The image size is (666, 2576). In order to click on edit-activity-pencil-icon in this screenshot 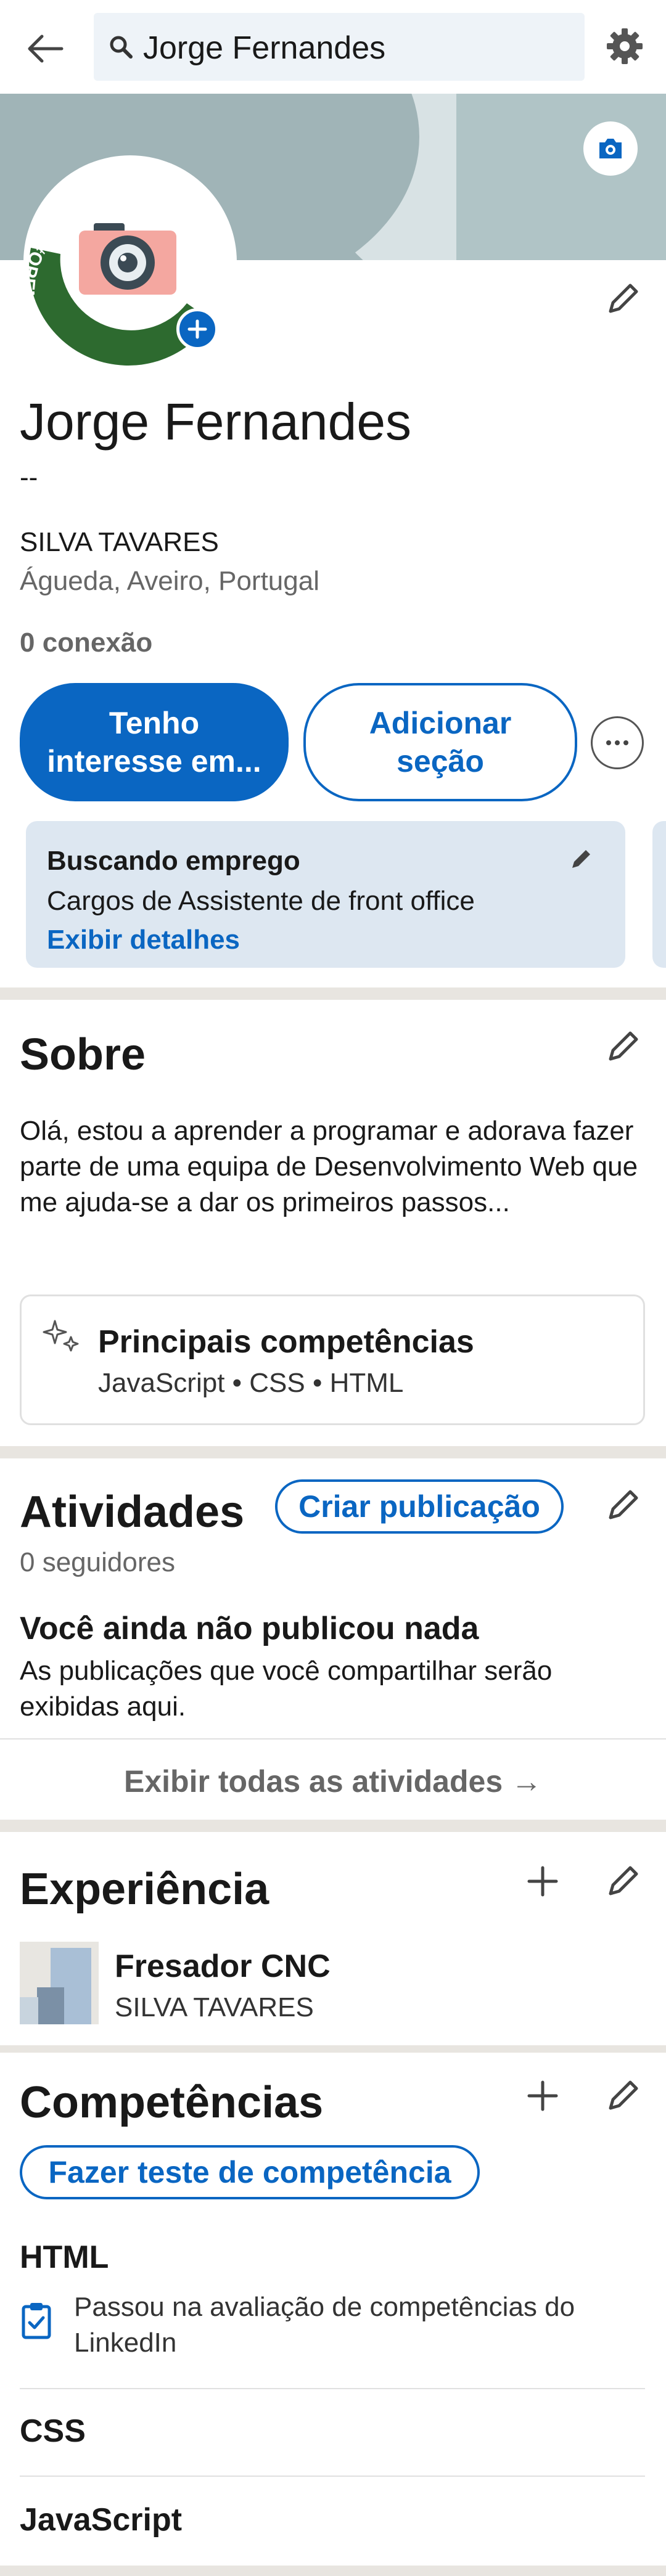, I will do `click(622, 1505)`.